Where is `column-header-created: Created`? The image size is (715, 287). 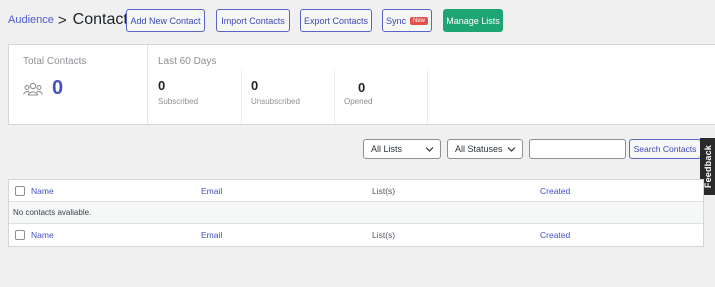 column-header-created: Created is located at coordinates (555, 191).